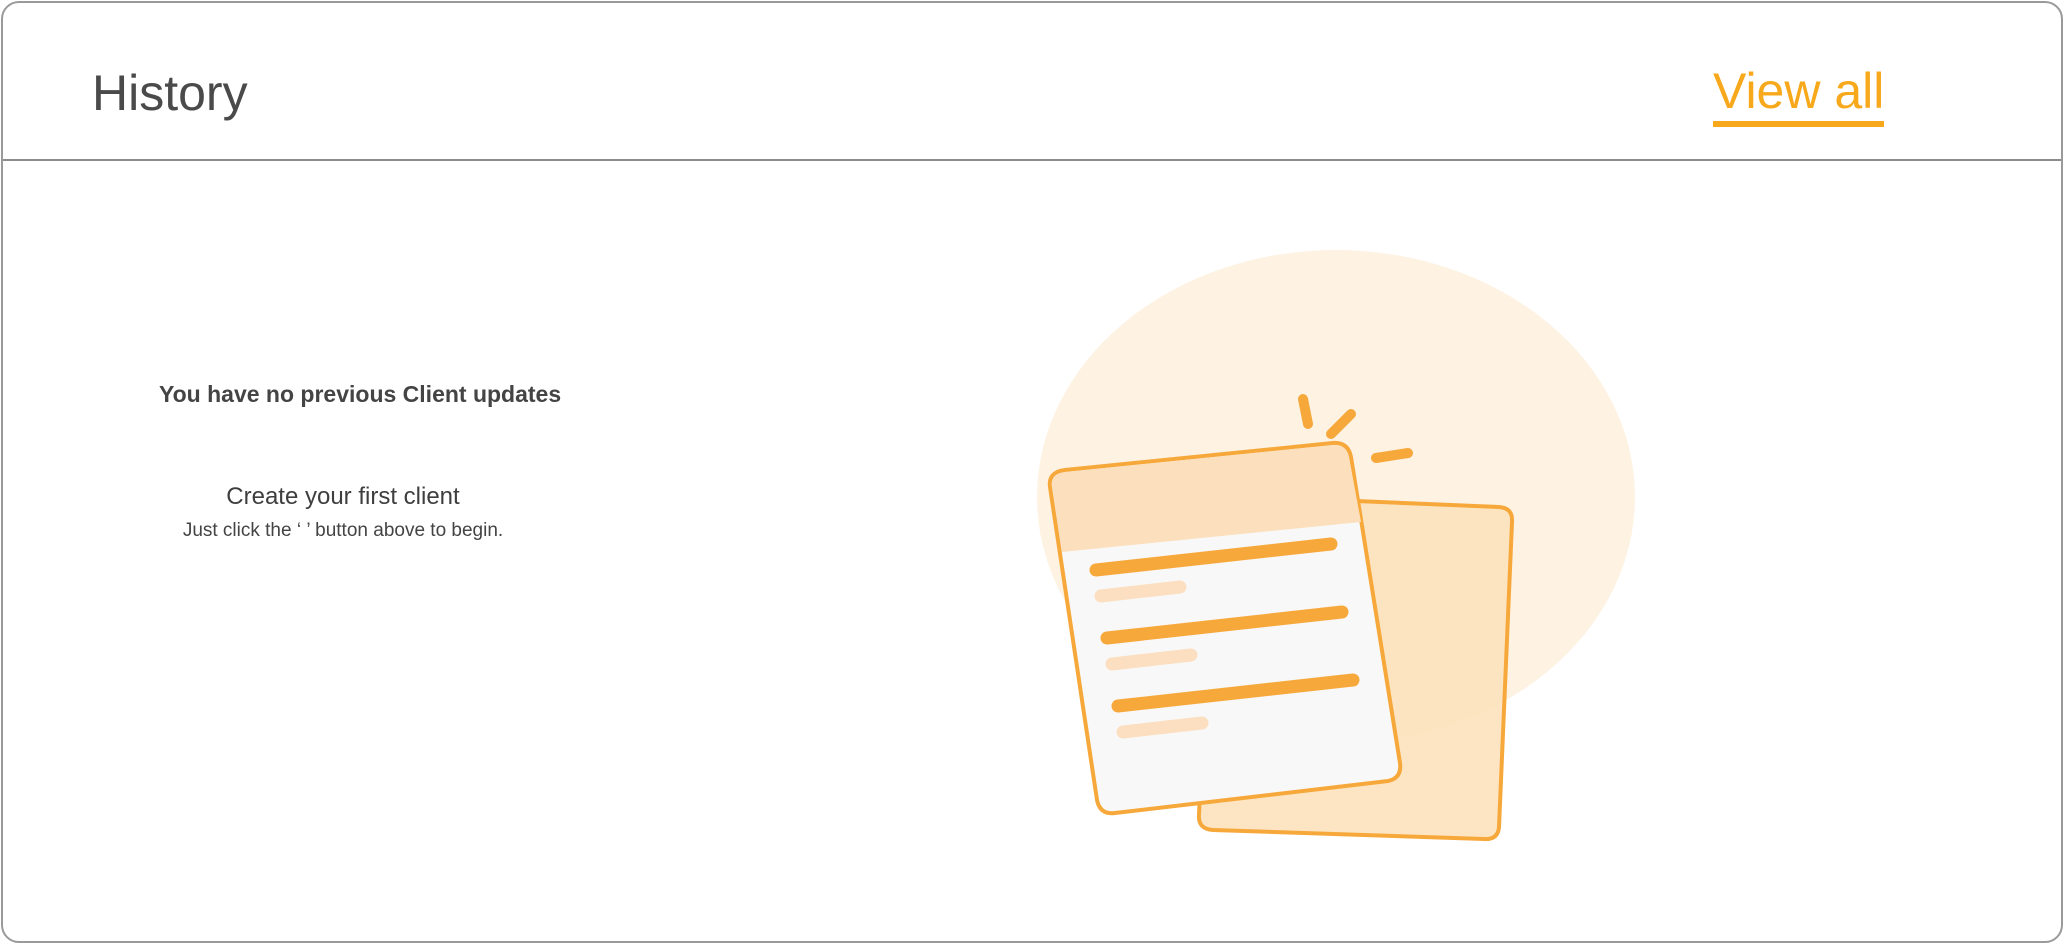  Describe the element at coordinates (343, 496) in the screenshot. I see `empty-state-heading: Create your first client` at that location.